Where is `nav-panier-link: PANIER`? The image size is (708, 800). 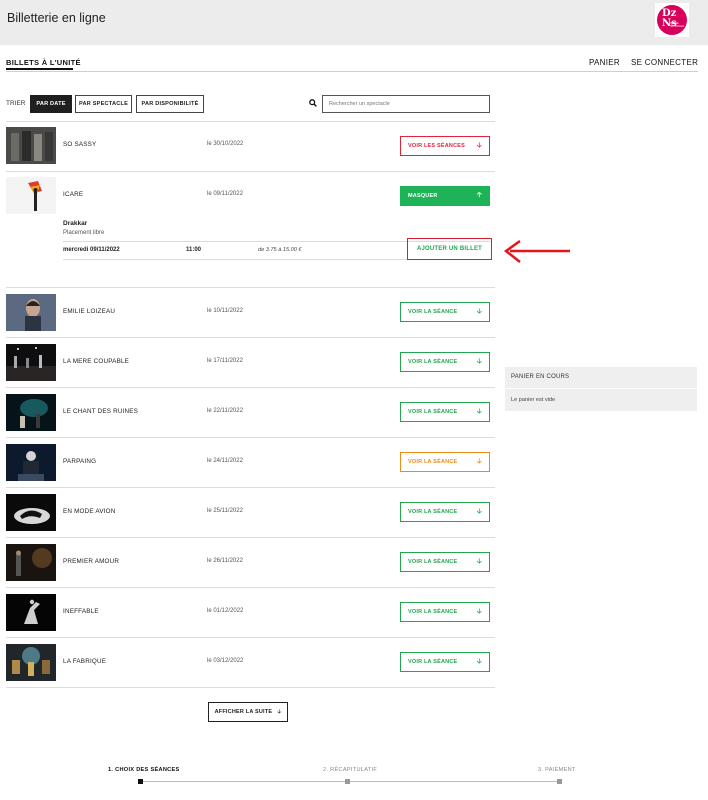 nav-panier-link: PANIER is located at coordinates (604, 62).